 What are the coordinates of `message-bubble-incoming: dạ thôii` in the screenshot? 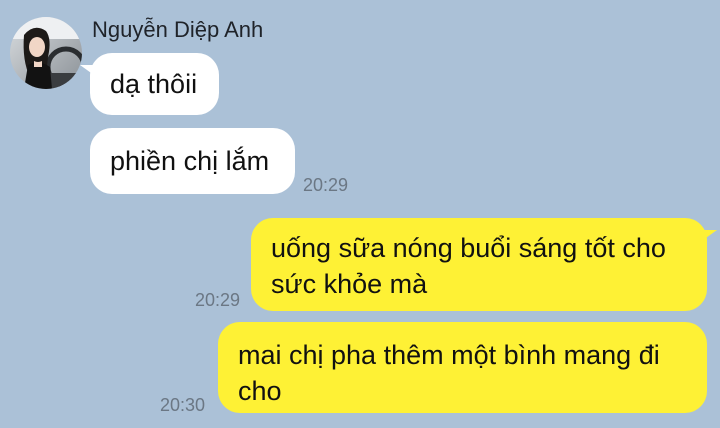 It's located at (149, 84).